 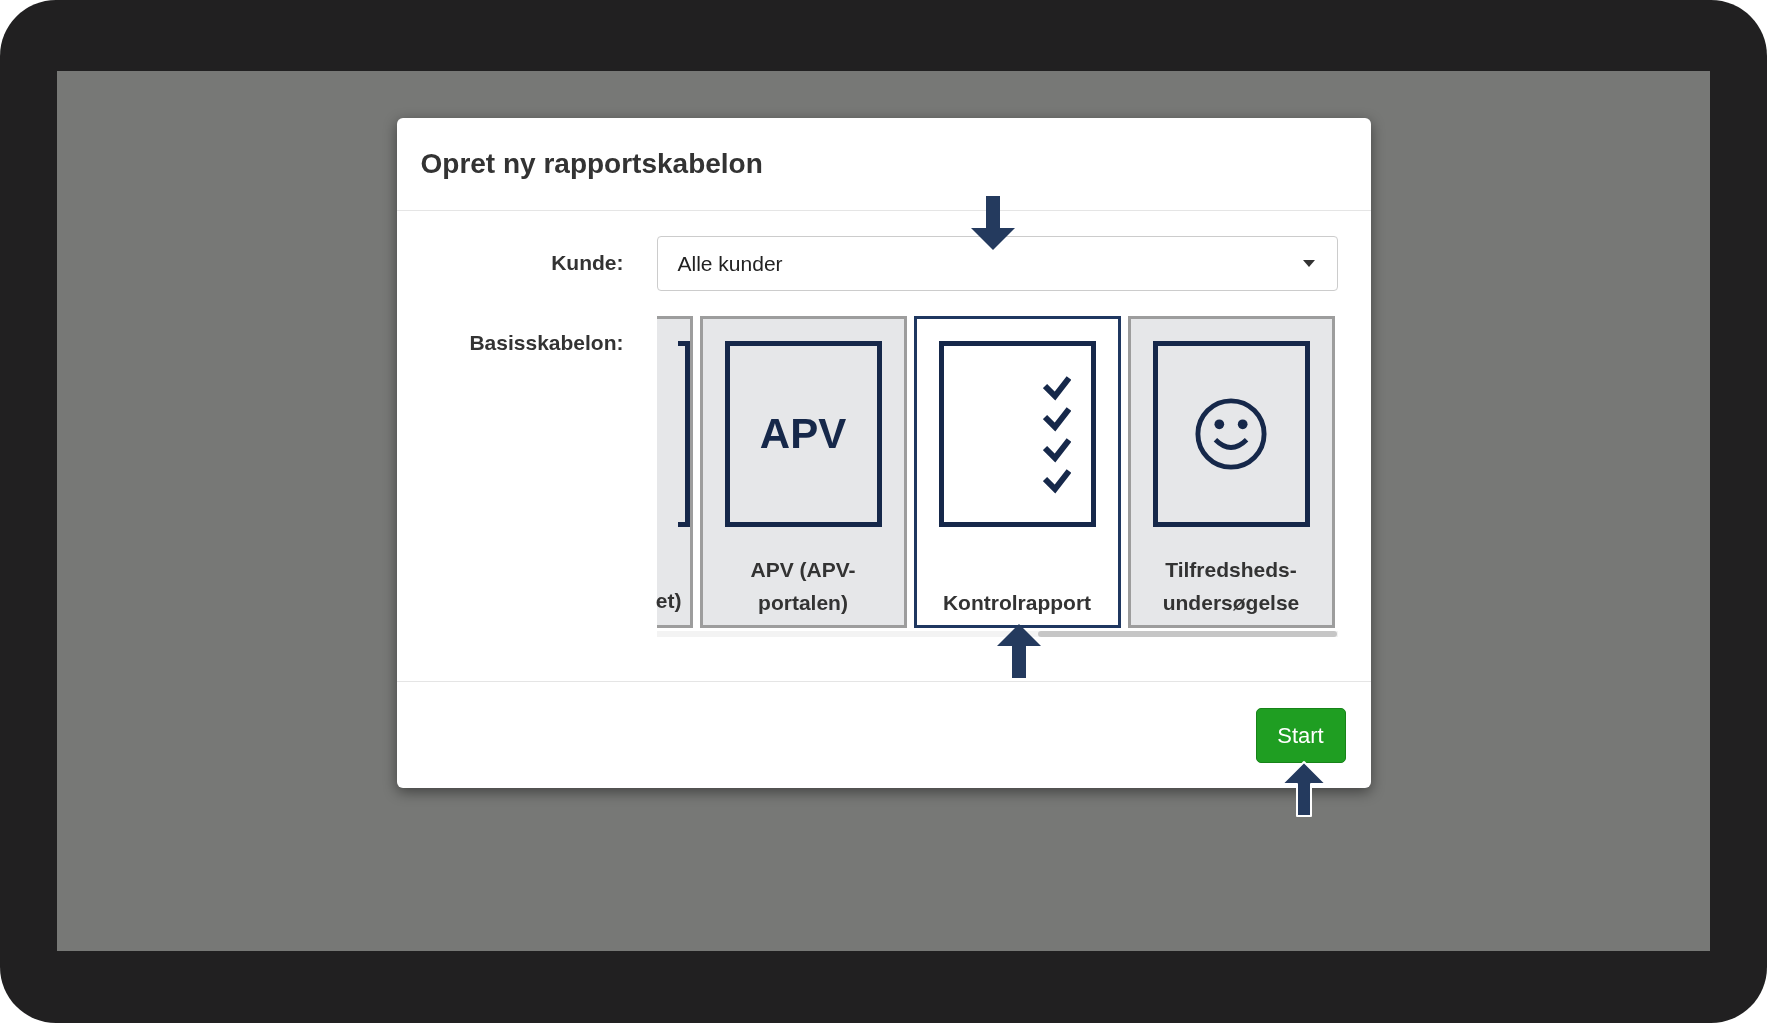 I want to click on scrollbar-thumb, so click(x=1187, y=634).